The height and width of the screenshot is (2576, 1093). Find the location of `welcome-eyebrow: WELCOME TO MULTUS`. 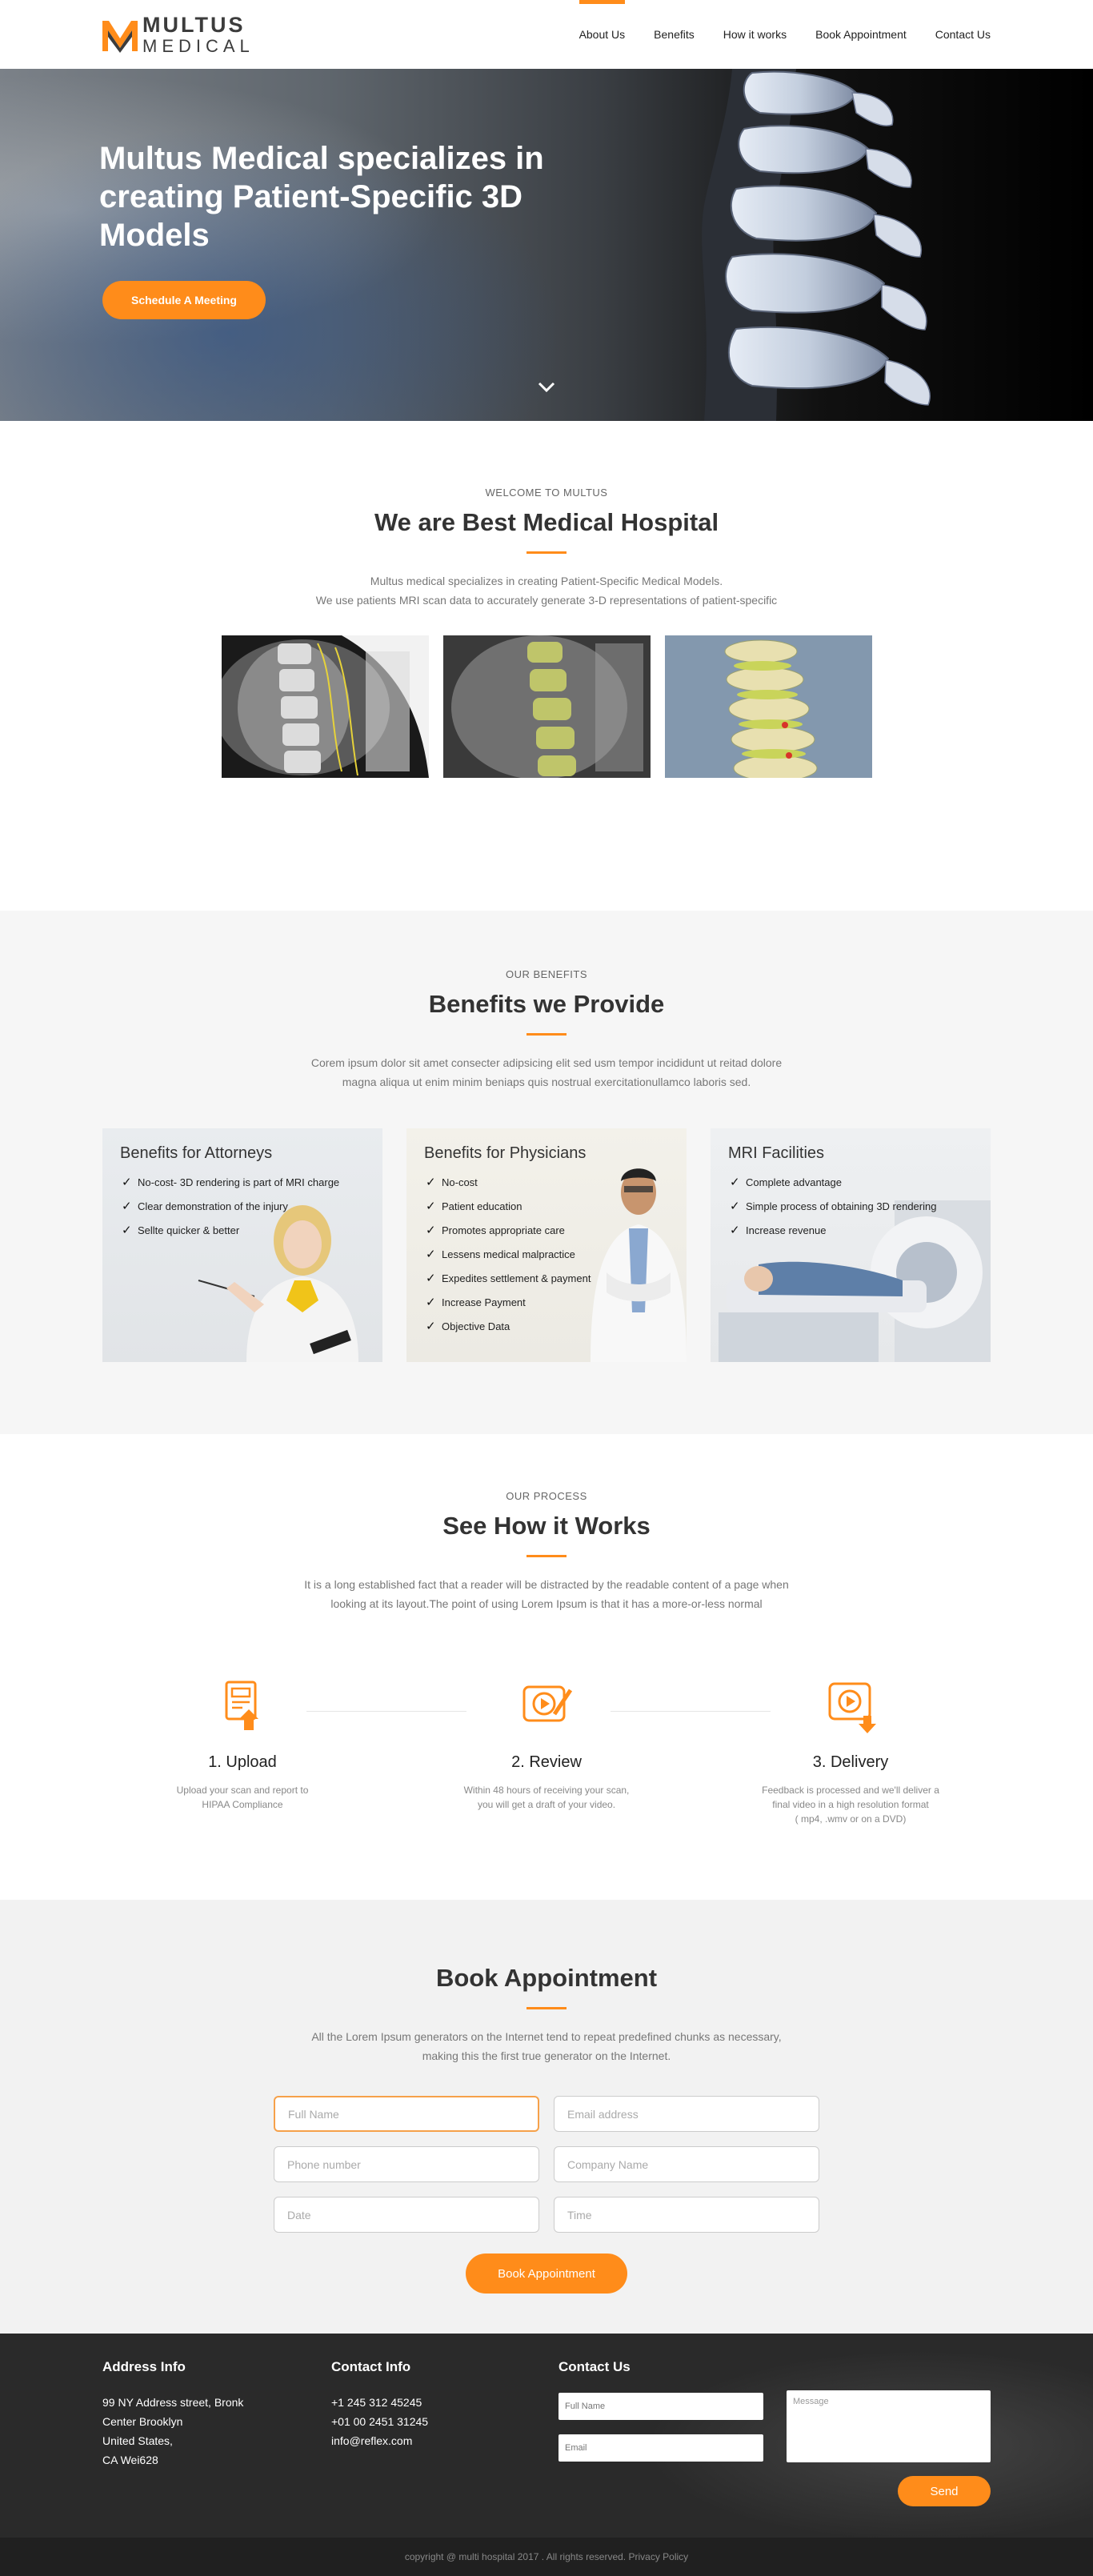

welcome-eyebrow: WELCOME TO MULTUS is located at coordinates (546, 493).